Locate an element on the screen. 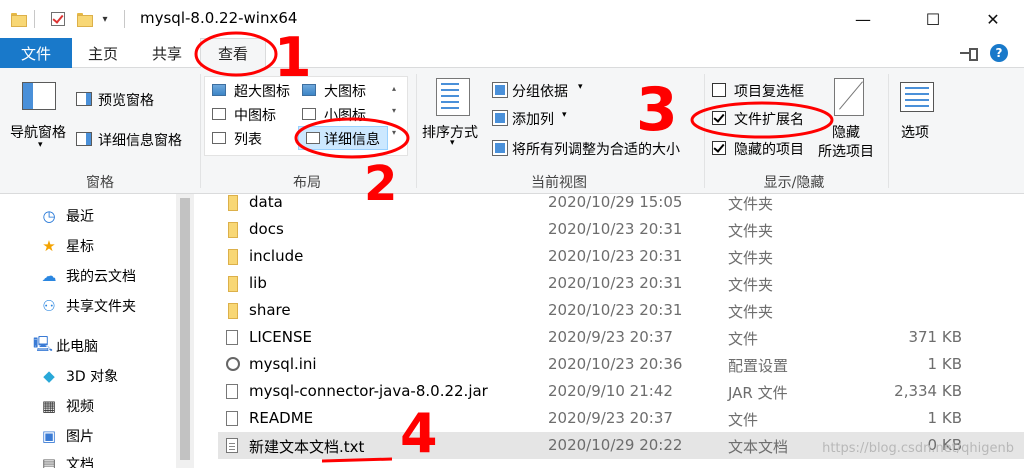 This screenshot has height=468, width=1024. file-type: JAR 文件 is located at coordinates (758, 393).